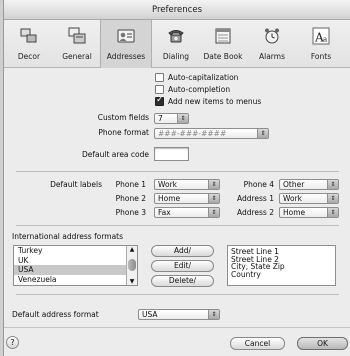 The height and width of the screenshot is (356, 350). I want to click on toolbar-item-addresses: Addresses, so click(126, 44).